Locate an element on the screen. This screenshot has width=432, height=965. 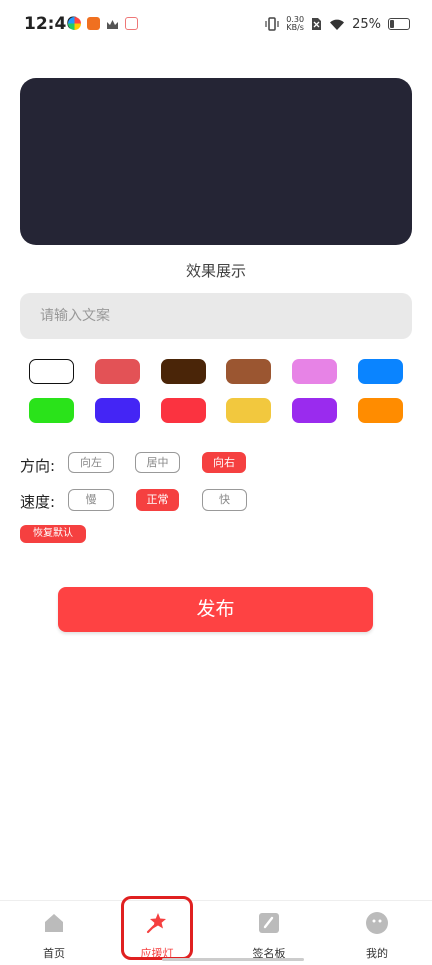
direction-label: 方向: is located at coordinates (38, 466).